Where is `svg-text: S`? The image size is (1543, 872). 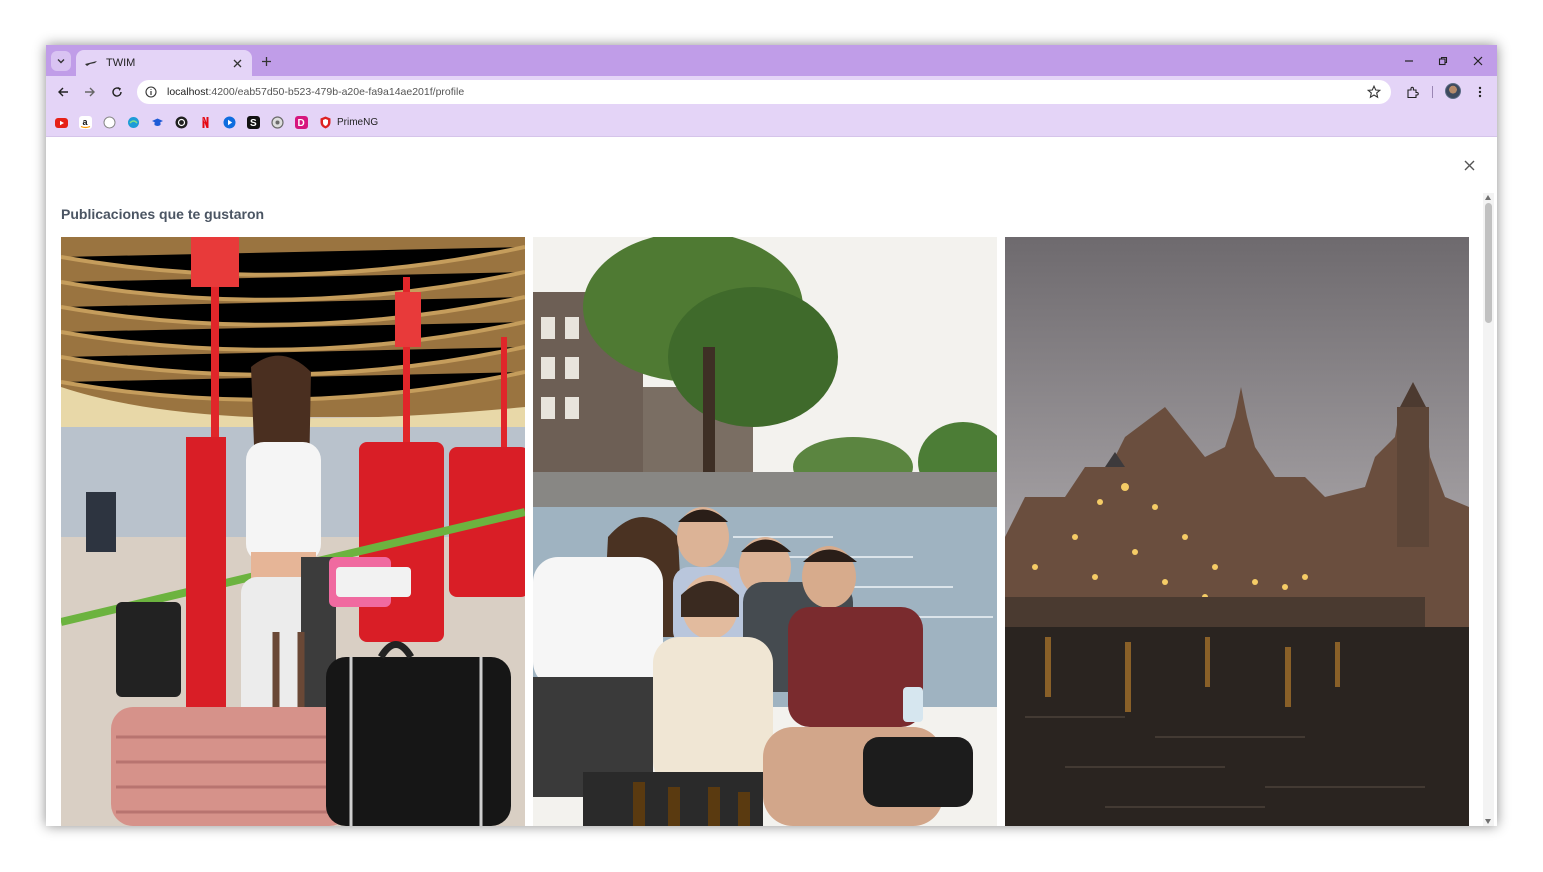
svg-text: S is located at coordinates (253, 123).